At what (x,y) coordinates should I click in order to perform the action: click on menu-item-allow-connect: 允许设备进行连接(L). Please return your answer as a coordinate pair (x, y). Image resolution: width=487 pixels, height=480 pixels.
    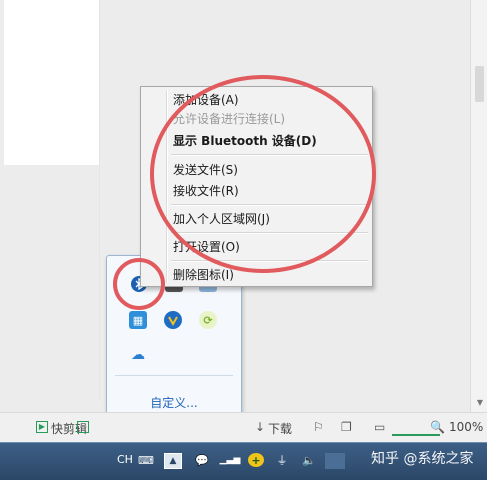
    Looking at the image, I should click on (229, 119).